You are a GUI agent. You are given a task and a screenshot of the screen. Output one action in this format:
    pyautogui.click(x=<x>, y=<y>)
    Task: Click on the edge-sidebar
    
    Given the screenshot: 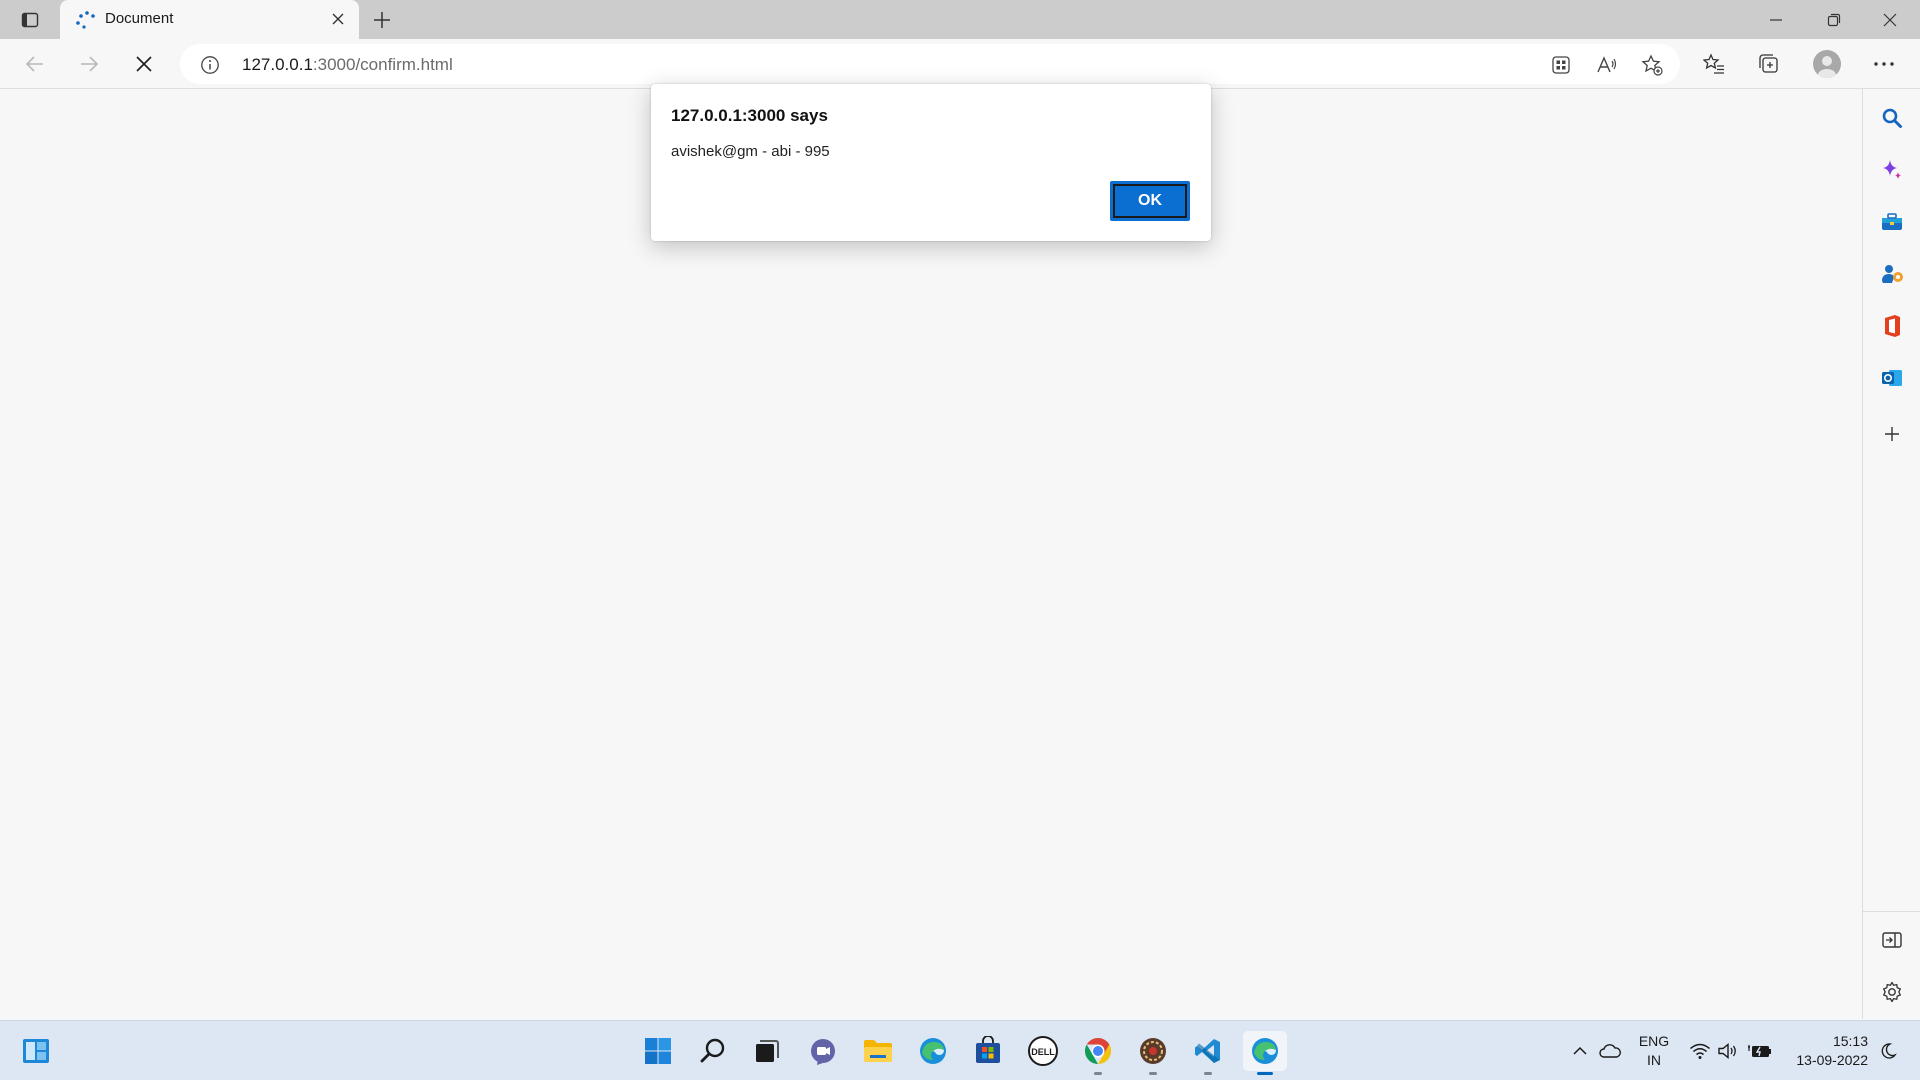 What is the action you would take?
    pyautogui.click(x=1891, y=554)
    